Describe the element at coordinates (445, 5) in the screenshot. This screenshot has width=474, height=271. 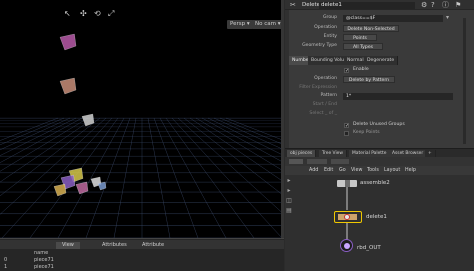
I see `info-icon: ⓘ` at that location.